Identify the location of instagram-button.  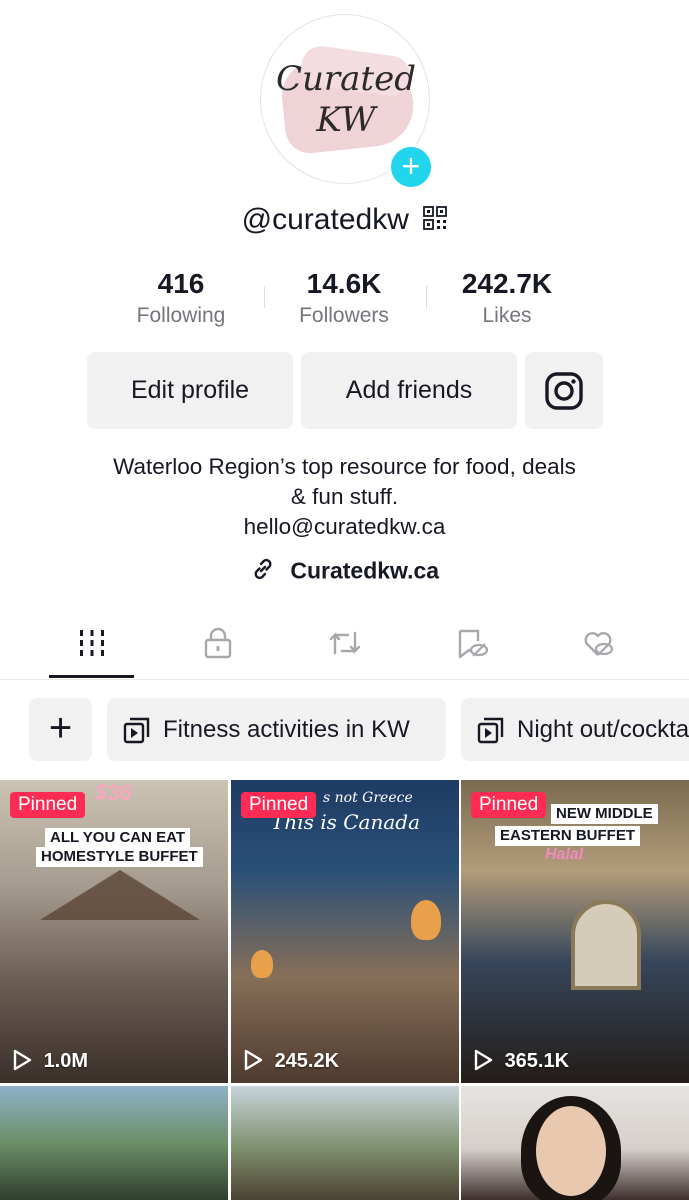
(564, 390).